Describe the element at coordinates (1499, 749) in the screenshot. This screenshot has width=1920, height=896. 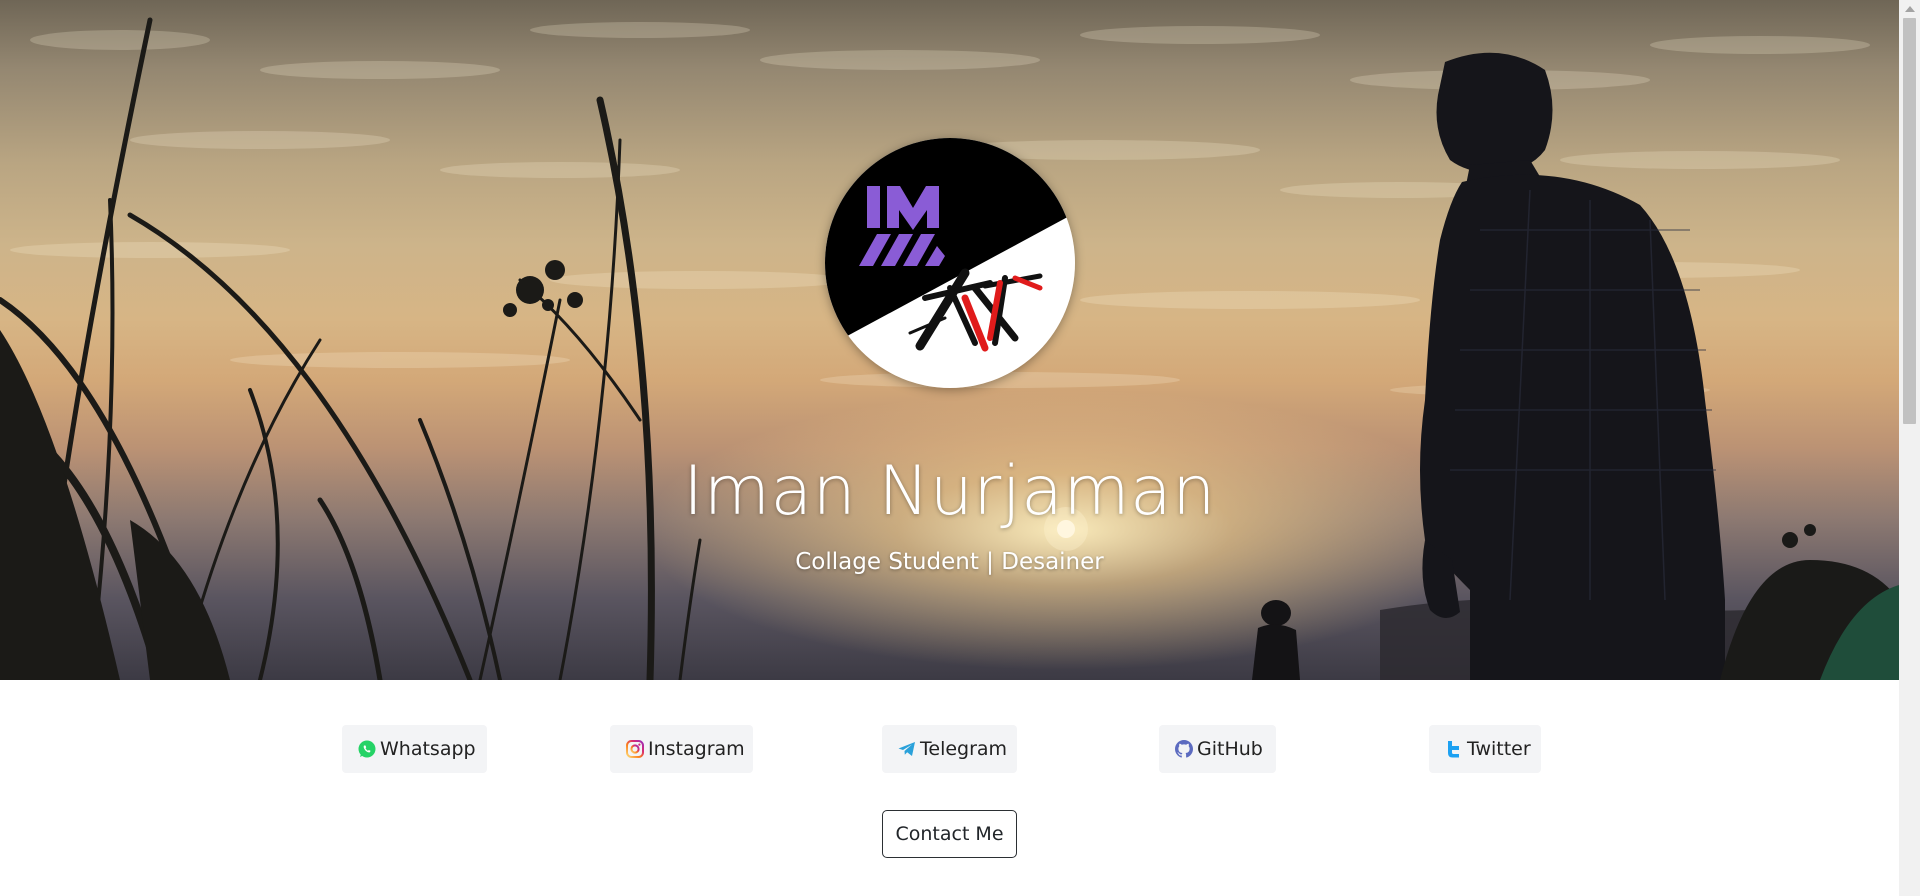
I see `twitter-label: Twitter` at that location.